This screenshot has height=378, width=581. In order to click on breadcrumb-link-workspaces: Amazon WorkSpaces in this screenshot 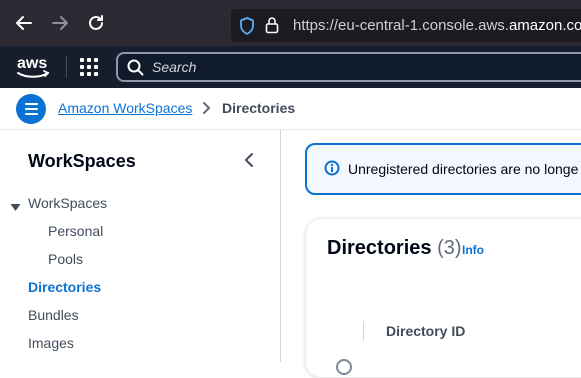, I will do `click(125, 108)`.